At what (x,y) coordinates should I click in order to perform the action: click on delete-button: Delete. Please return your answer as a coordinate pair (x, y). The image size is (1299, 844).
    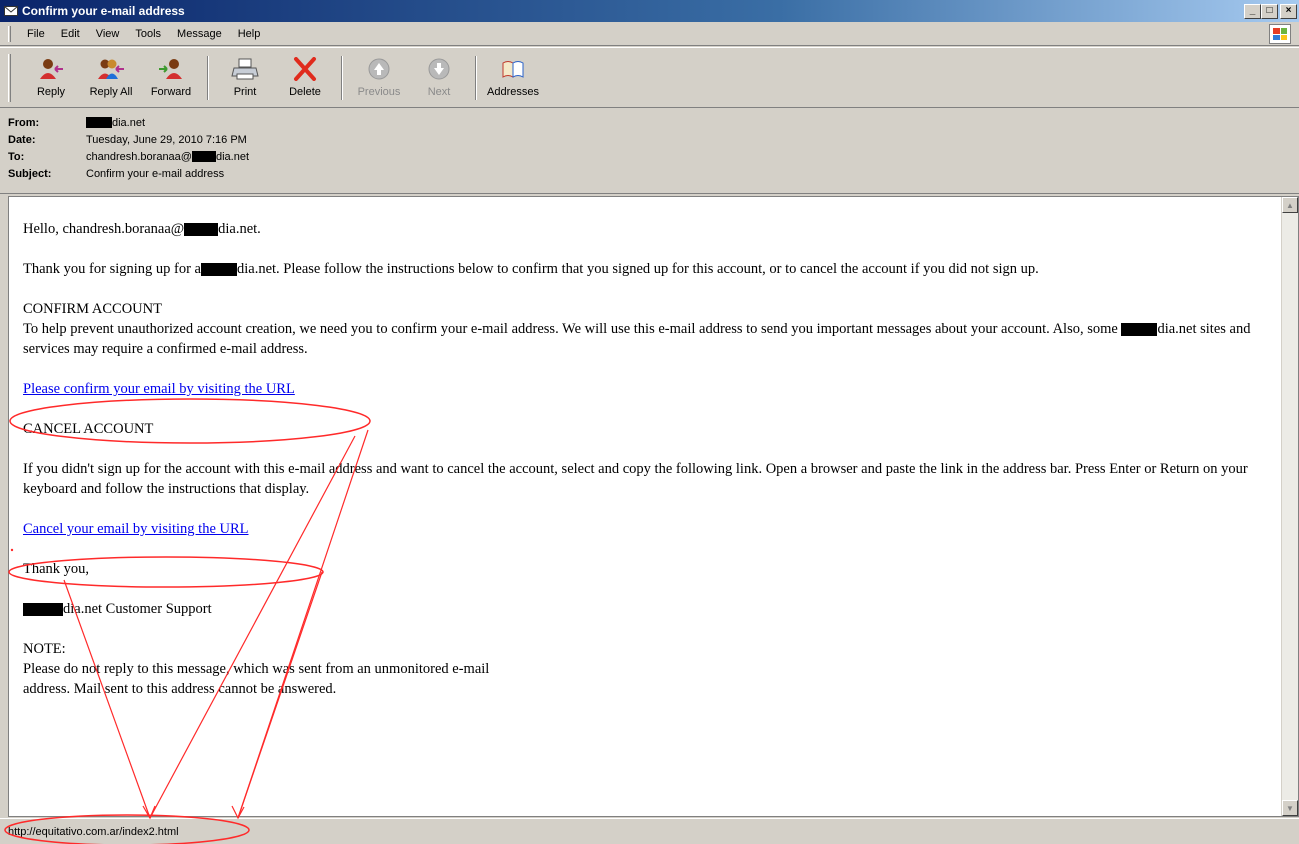
    Looking at the image, I should click on (305, 79).